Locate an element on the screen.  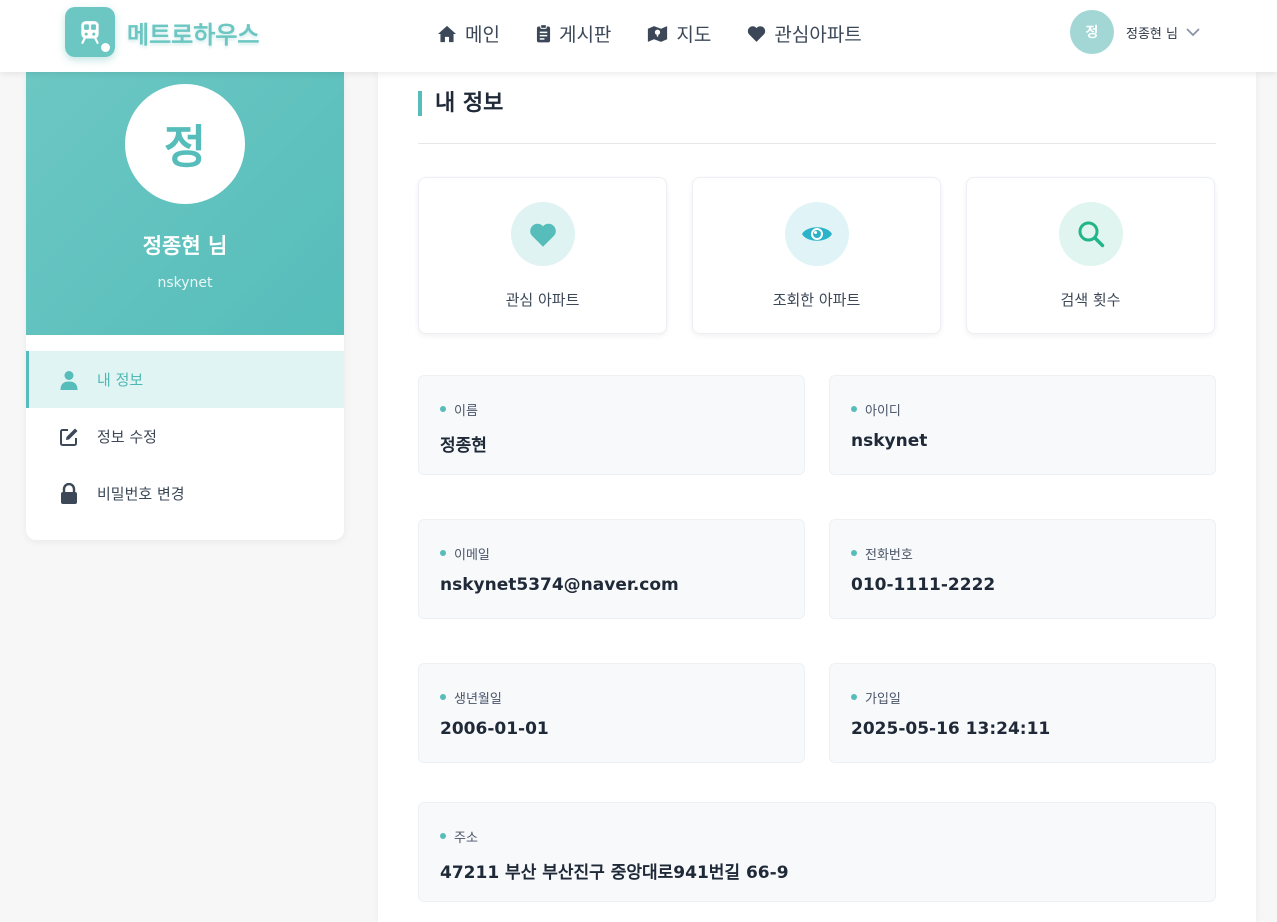
logo: 메트로하우스 is located at coordinates (162, 32).